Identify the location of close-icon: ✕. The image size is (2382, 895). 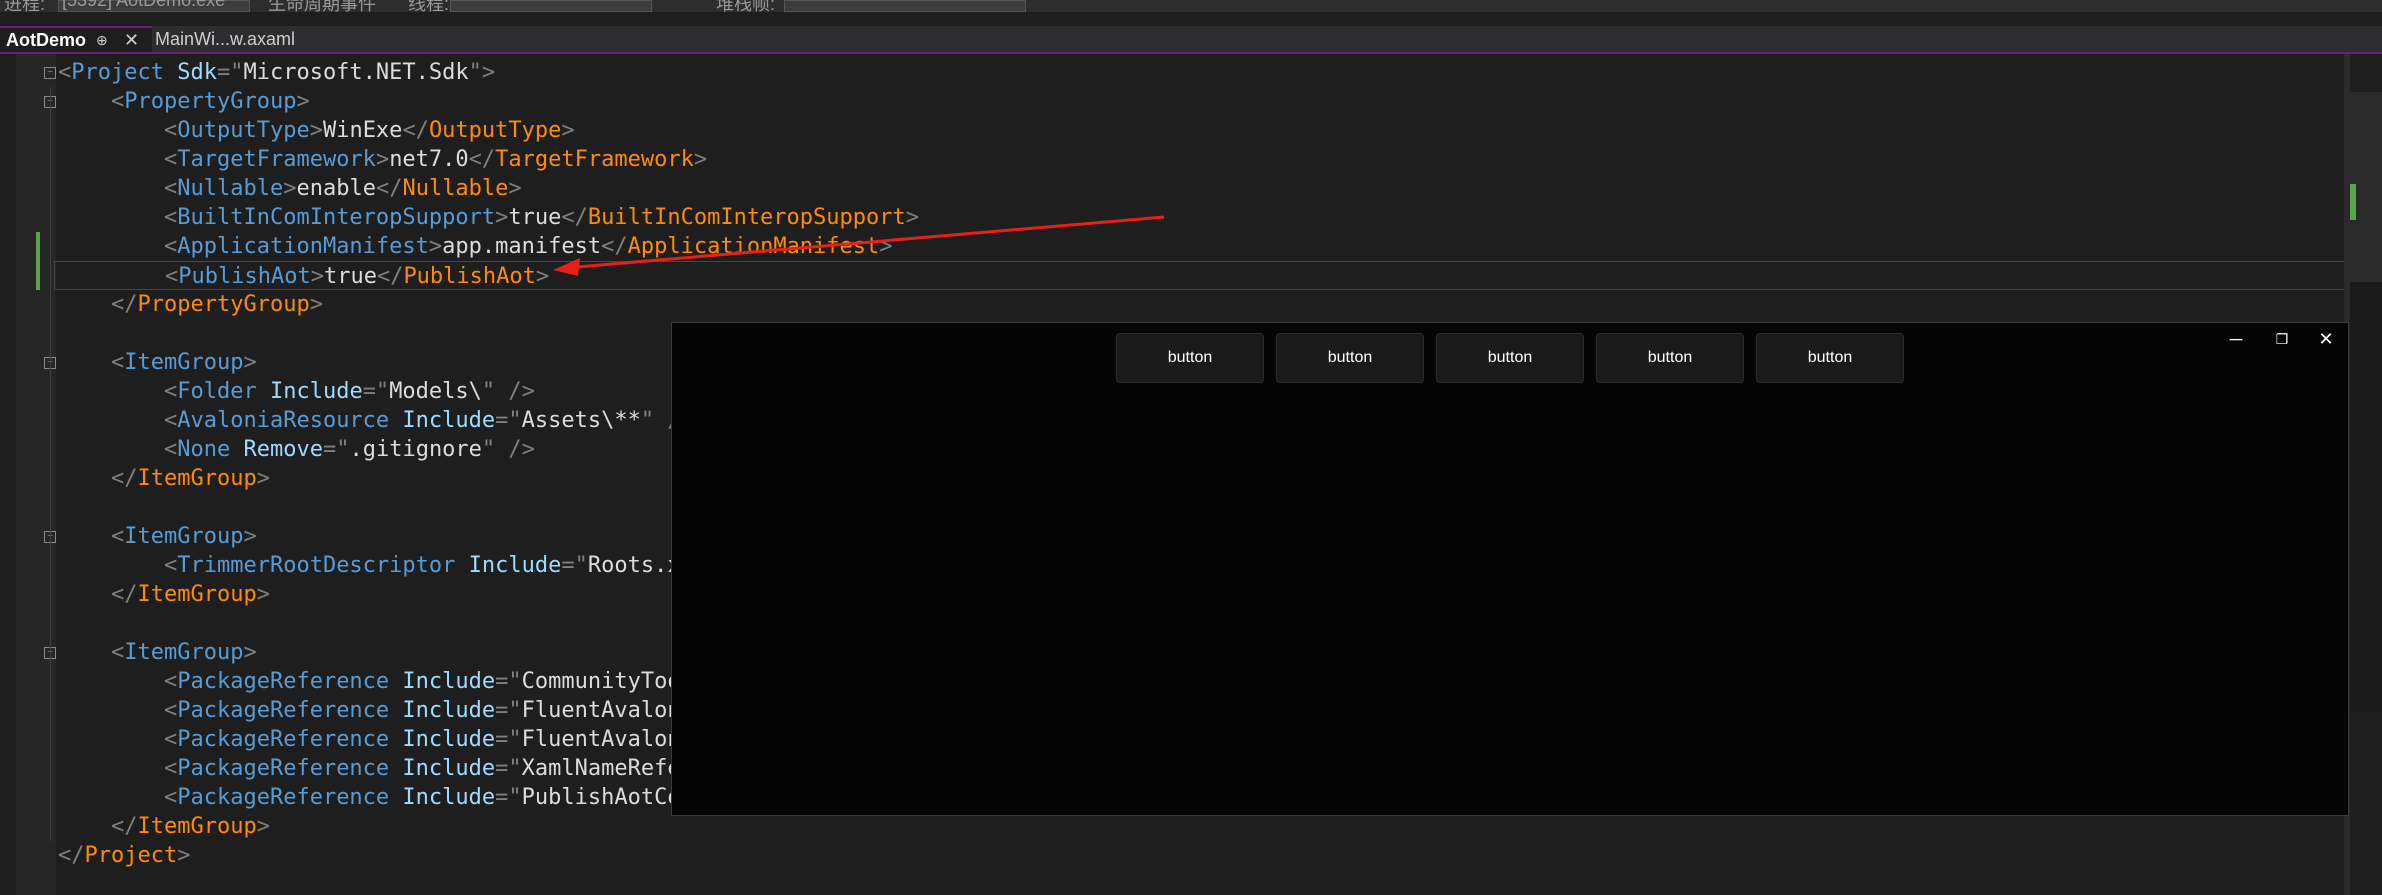
(2326, 339).